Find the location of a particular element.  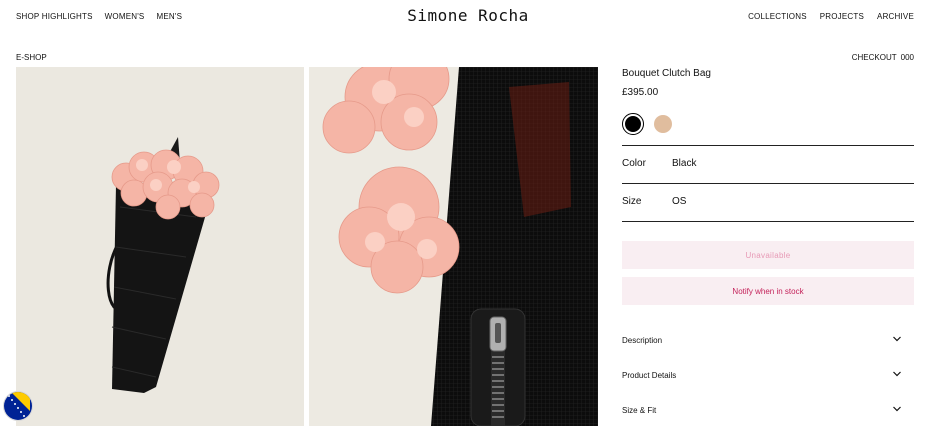

product-title: Bouquet Clutch Bag is located at coordinates (666, 73).